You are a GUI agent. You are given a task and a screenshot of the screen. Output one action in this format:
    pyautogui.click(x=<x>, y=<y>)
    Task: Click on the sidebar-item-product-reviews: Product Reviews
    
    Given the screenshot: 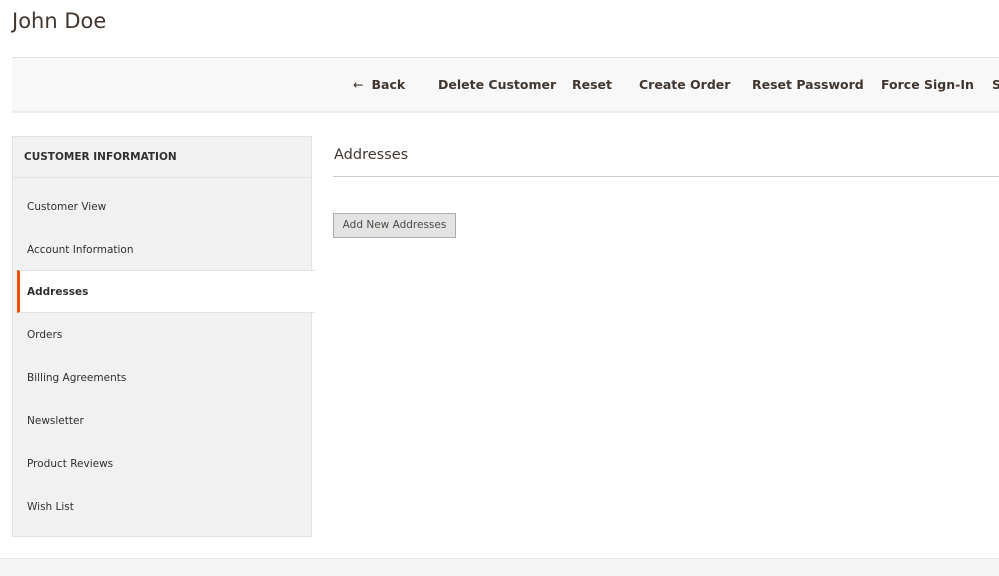 What is the action you would take?
    pyautogui.click(x=162, y=464)
    